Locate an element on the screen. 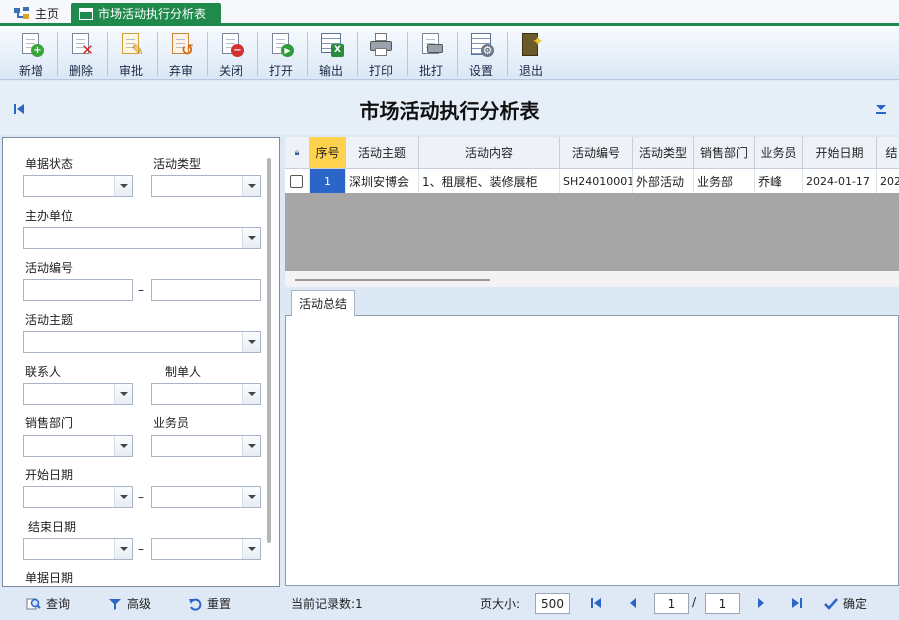 Image resolution: width=899 pixels, height=620 pixels. exit-button: ✦ 退出 is located at coordinates (531, 54).